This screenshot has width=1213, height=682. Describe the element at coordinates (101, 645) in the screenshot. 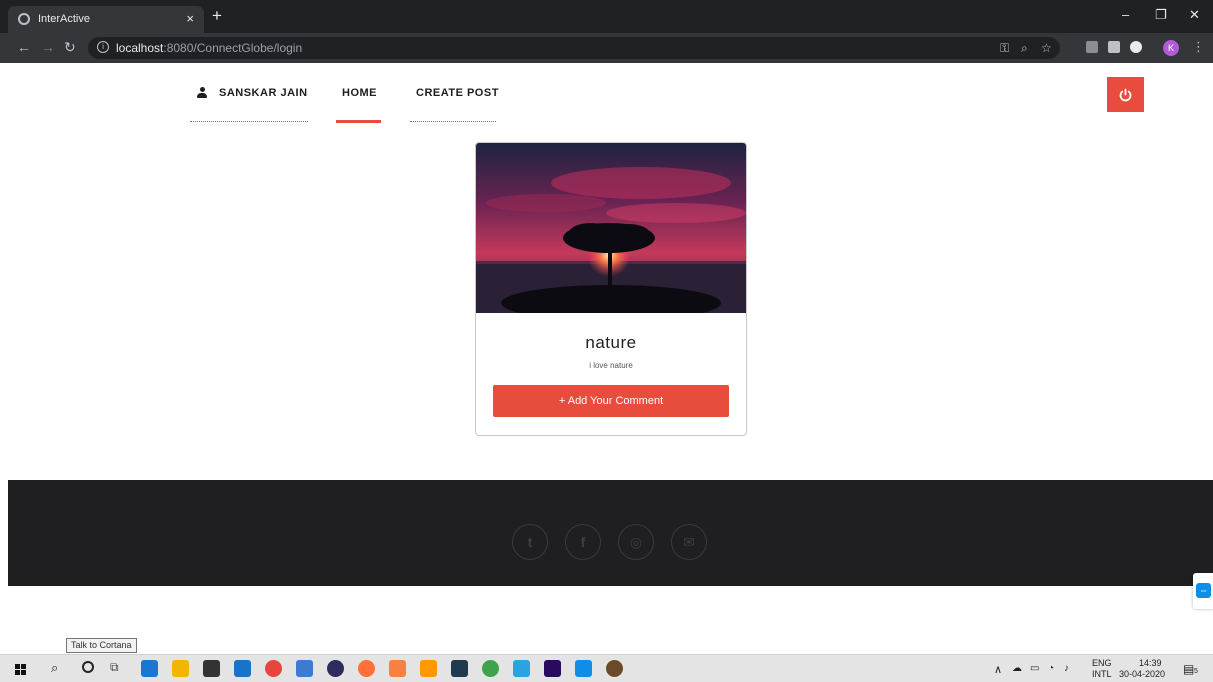

I see `cortana-tooltip: Talk to Cortana` at that location.